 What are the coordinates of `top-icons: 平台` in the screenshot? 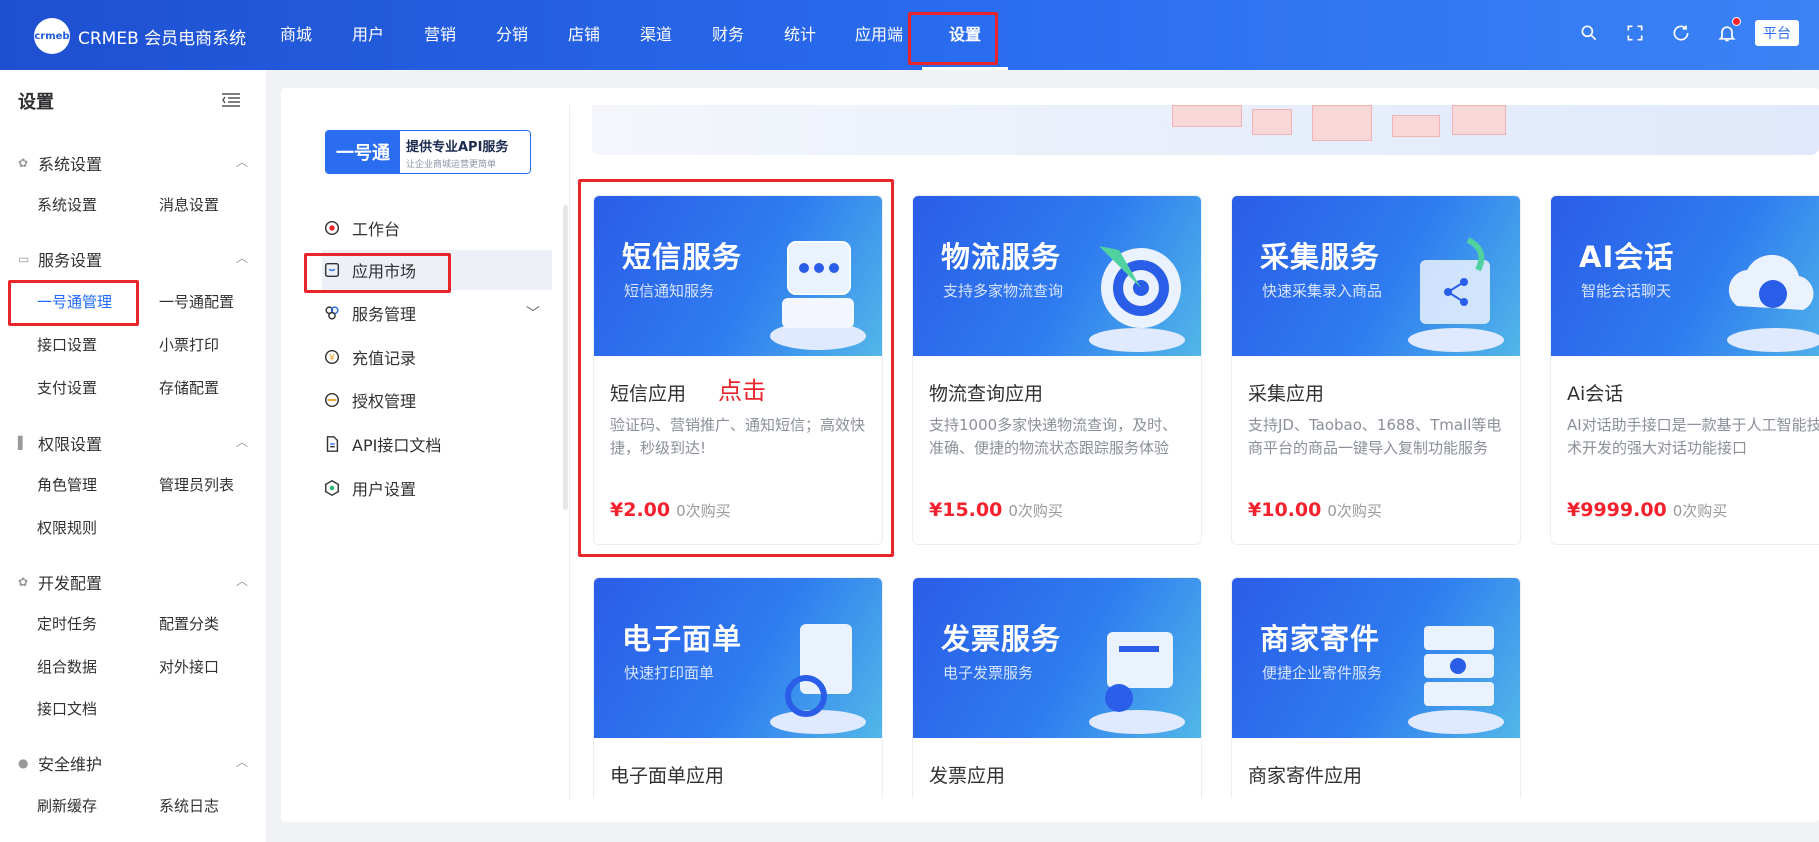 It's located at (1677, 31).